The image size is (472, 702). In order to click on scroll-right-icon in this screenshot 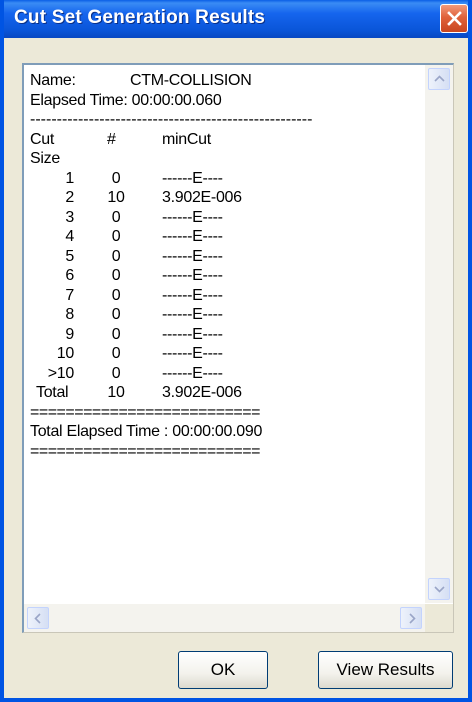, I will do `click(412, 618)`.